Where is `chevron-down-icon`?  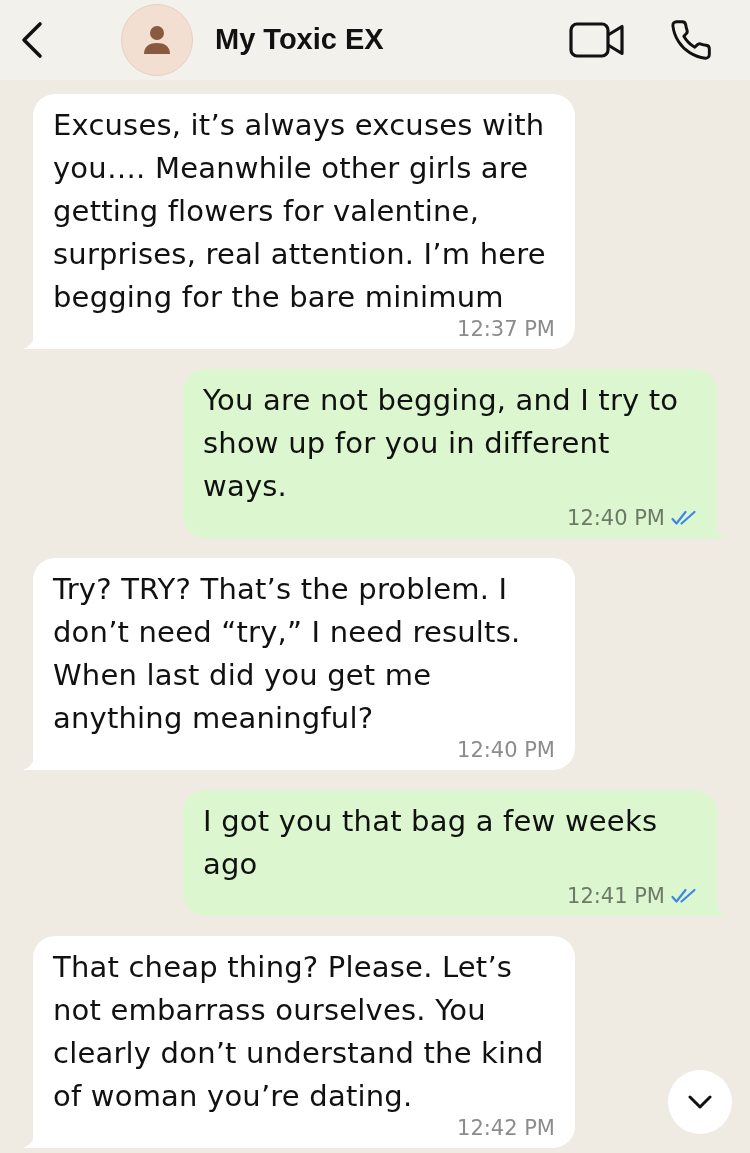 chevron-down-icon is located at coordinates (700, 1102).